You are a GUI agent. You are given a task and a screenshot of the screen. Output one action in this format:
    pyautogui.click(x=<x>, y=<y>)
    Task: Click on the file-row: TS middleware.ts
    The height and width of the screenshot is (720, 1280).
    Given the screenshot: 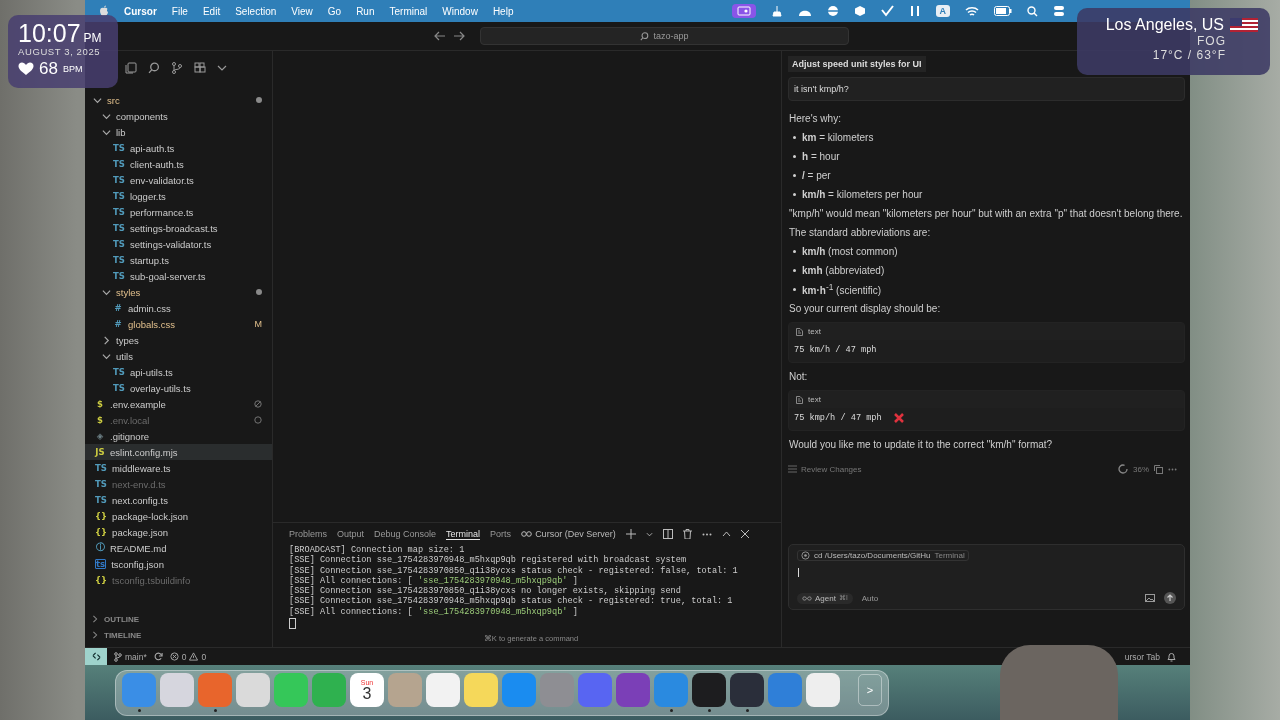 What is the action you would take?
    pyautogui.click(x=178, y=468)
    